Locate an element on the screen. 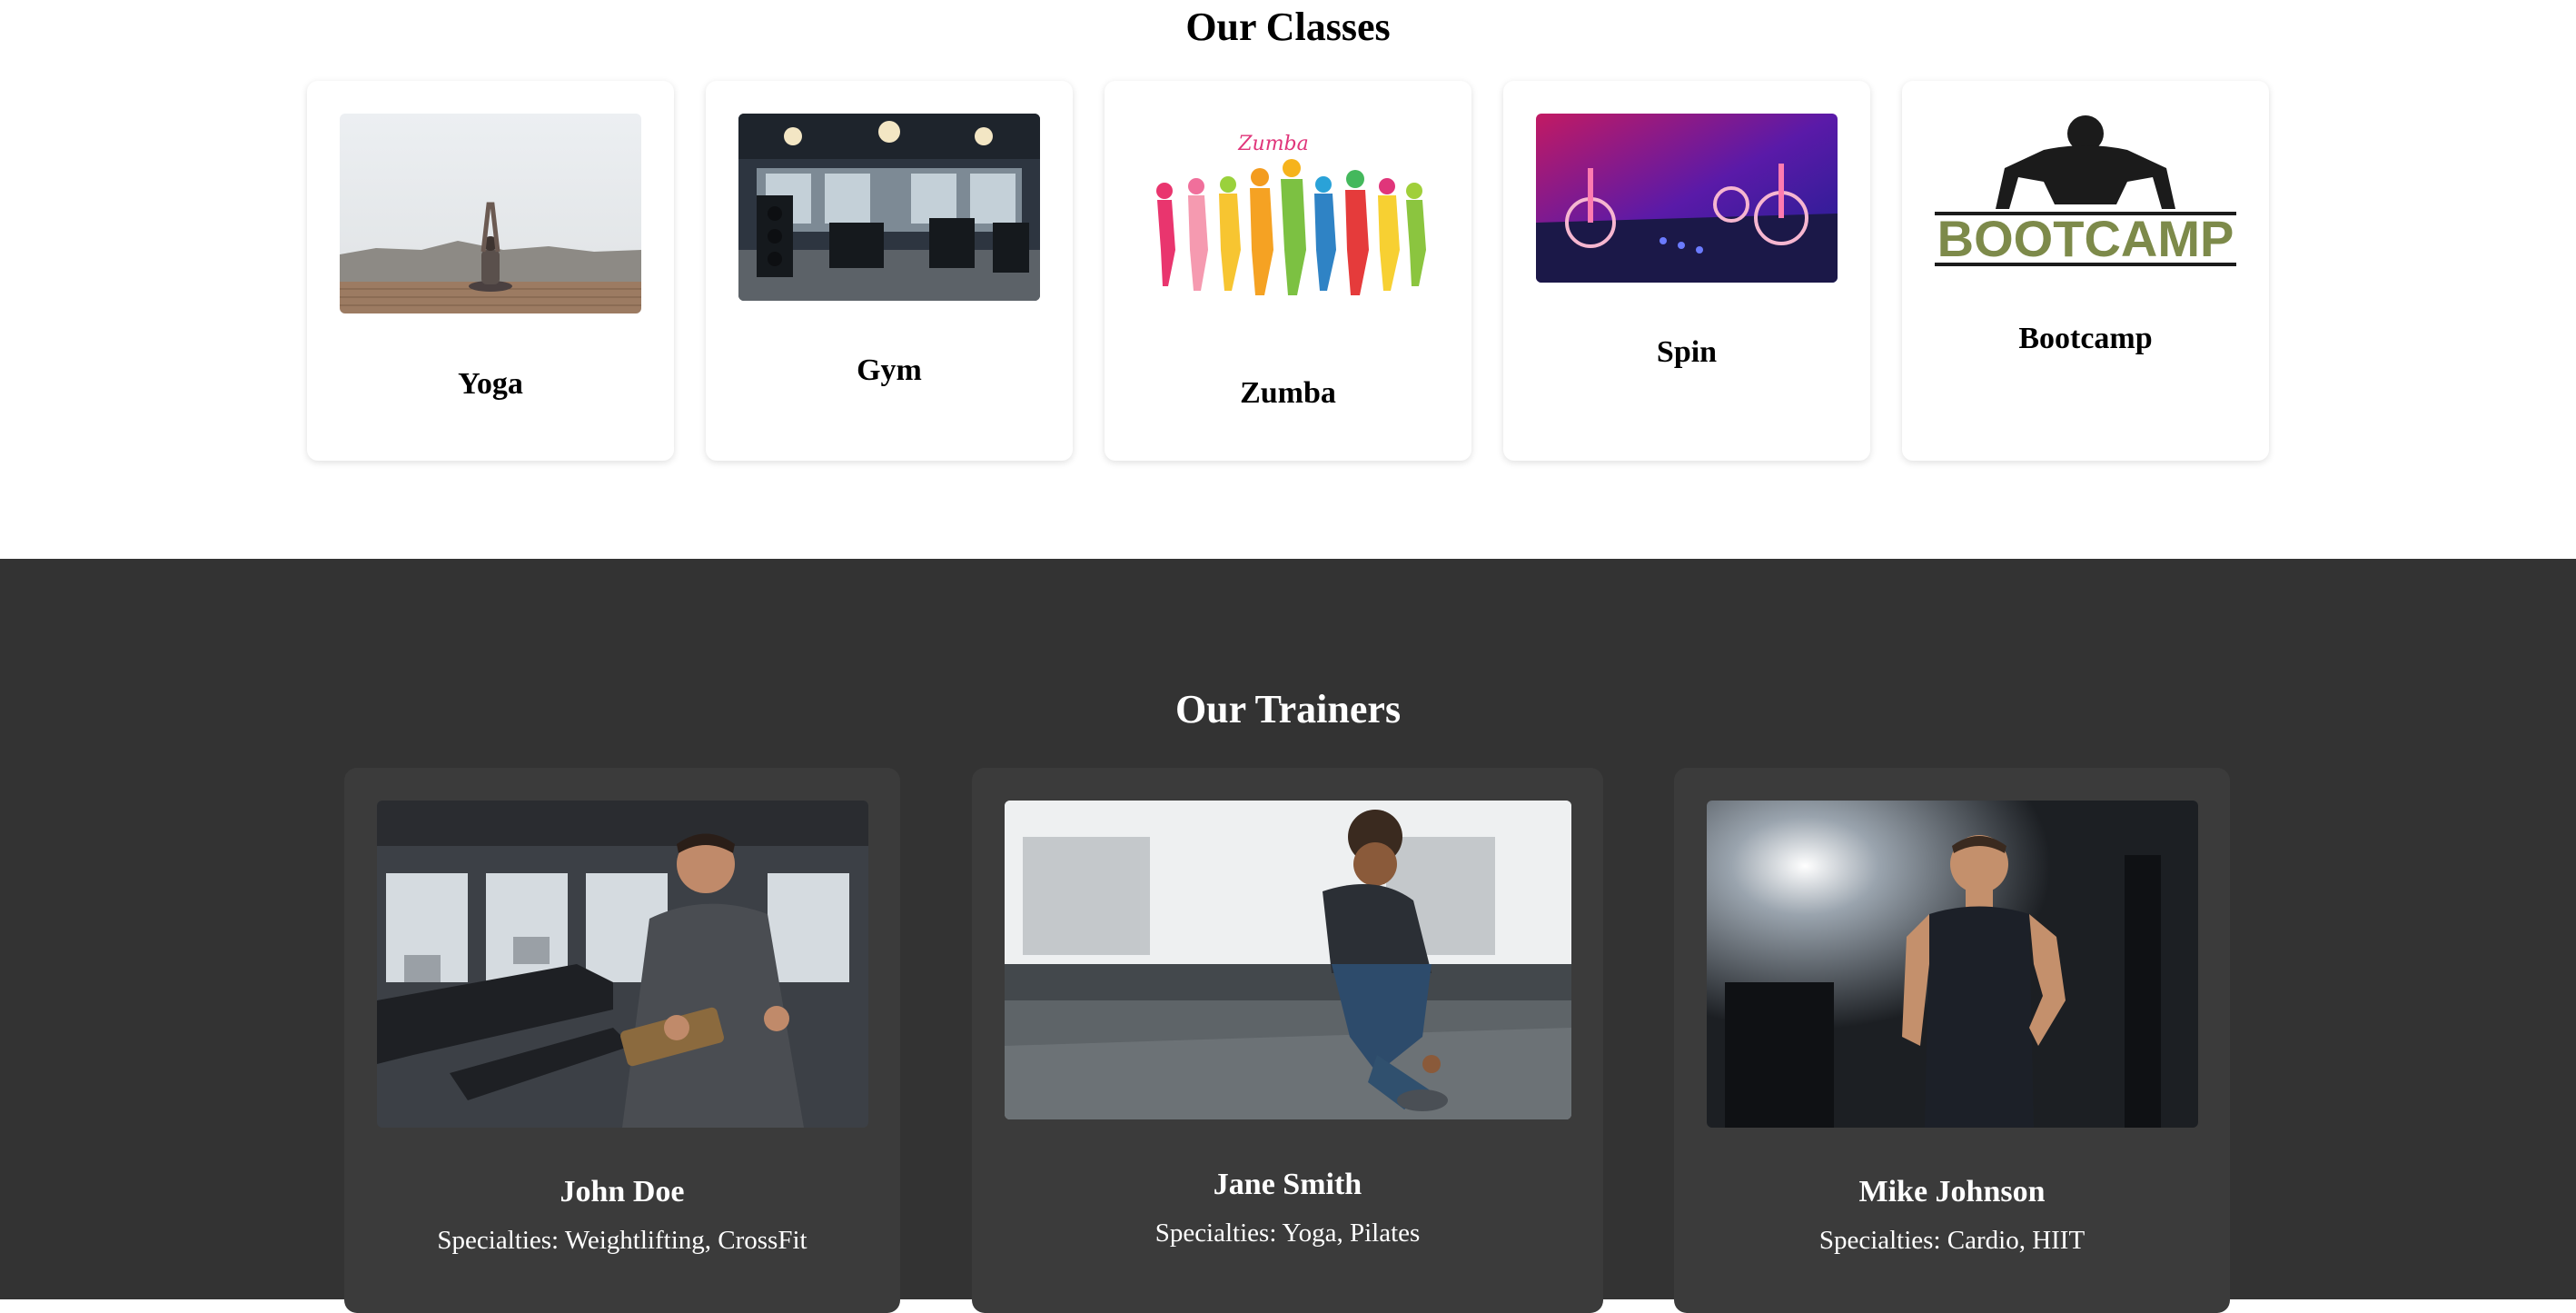 The width and height of the screenshot is (2576, 1313). trainer-card-mike-johnson: Mike Johnson Specialties: Cardio, HIIT is located at coordinates (1952, 1041).